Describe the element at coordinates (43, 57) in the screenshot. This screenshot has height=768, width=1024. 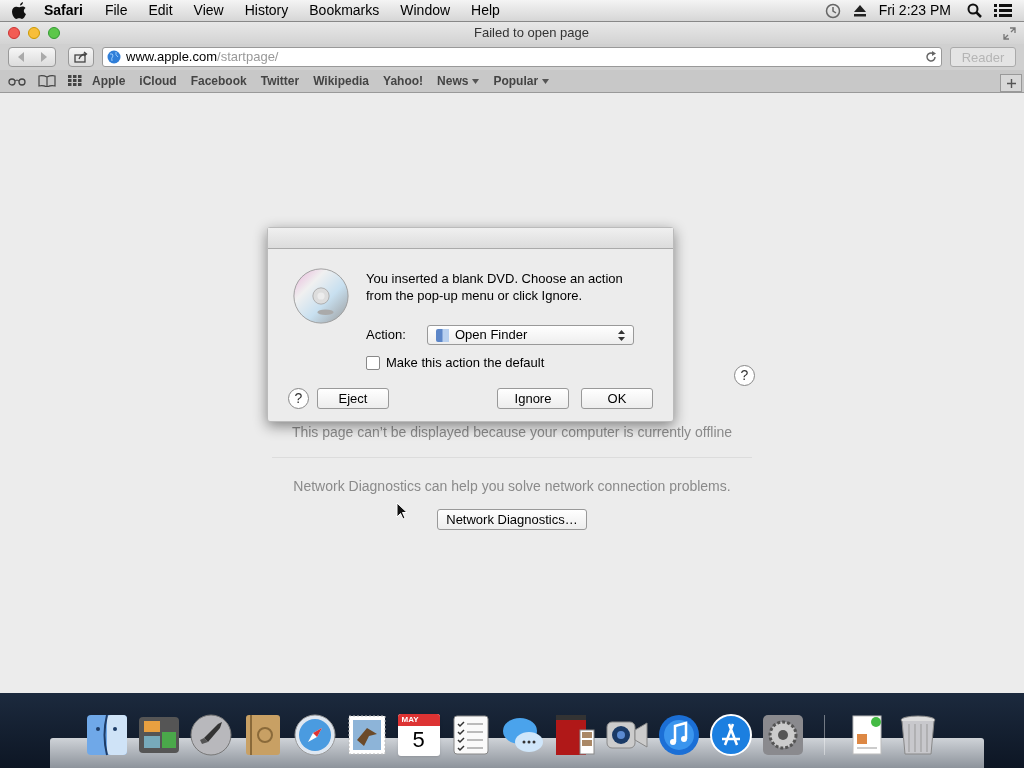
I see `forward-arrow-icon` at that location.